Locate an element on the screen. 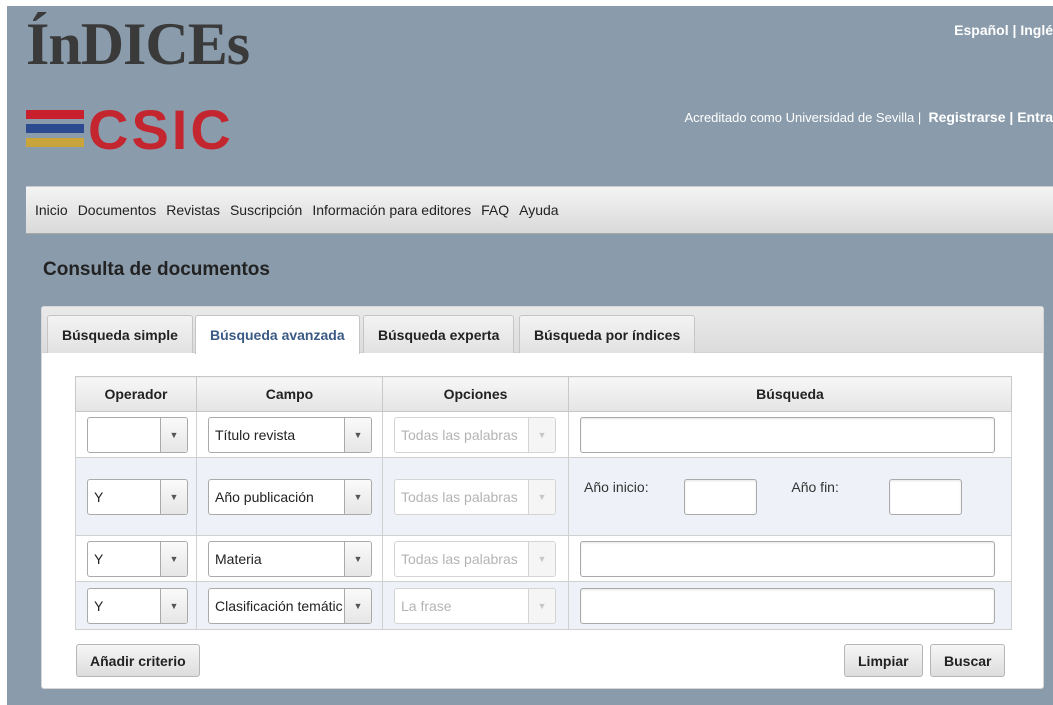  logo-csic-text: CSIC is located at coordinates (161, 129).